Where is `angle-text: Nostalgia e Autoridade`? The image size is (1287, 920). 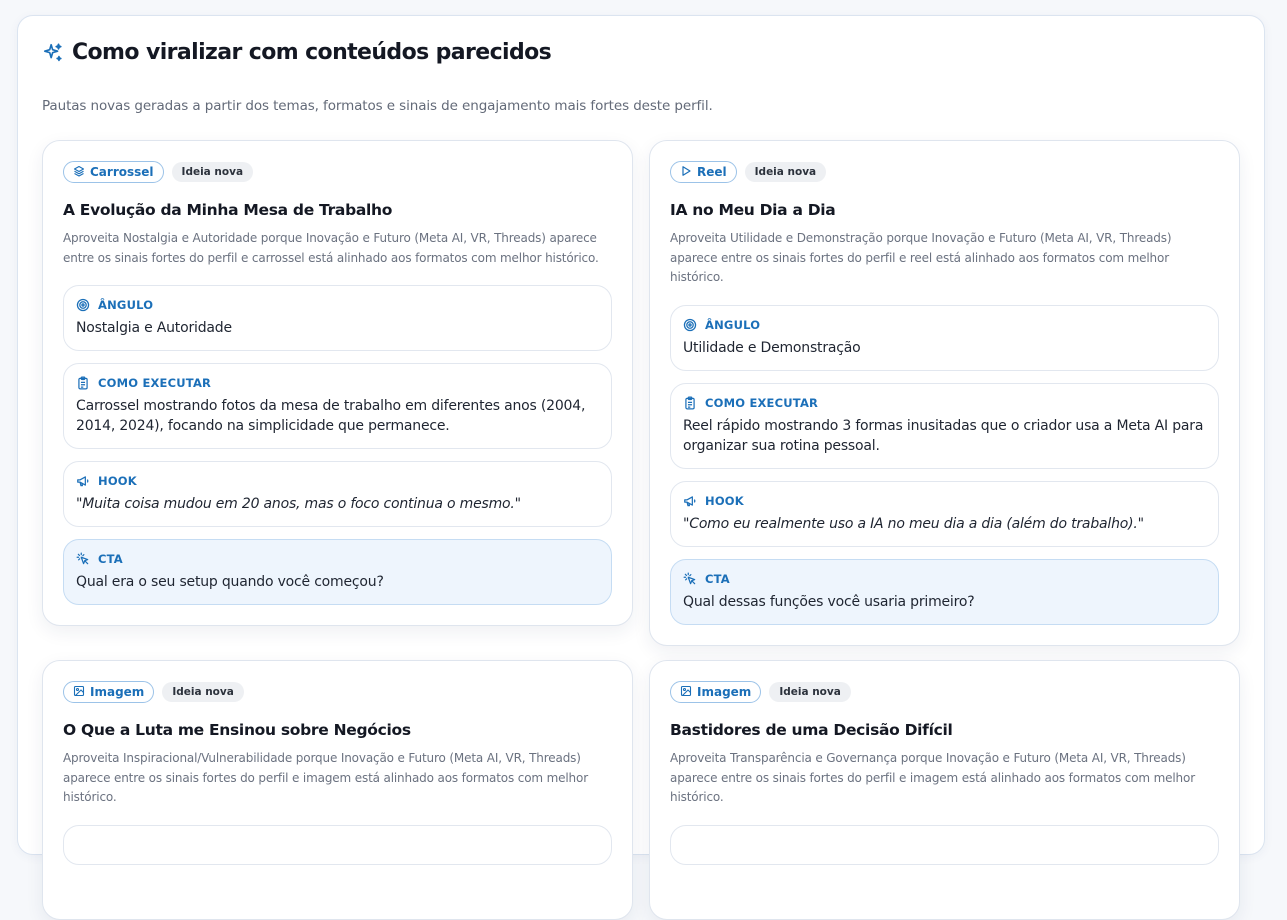 angle-text: Nostalgia e Autoridade is located at coordinates (154, 328).